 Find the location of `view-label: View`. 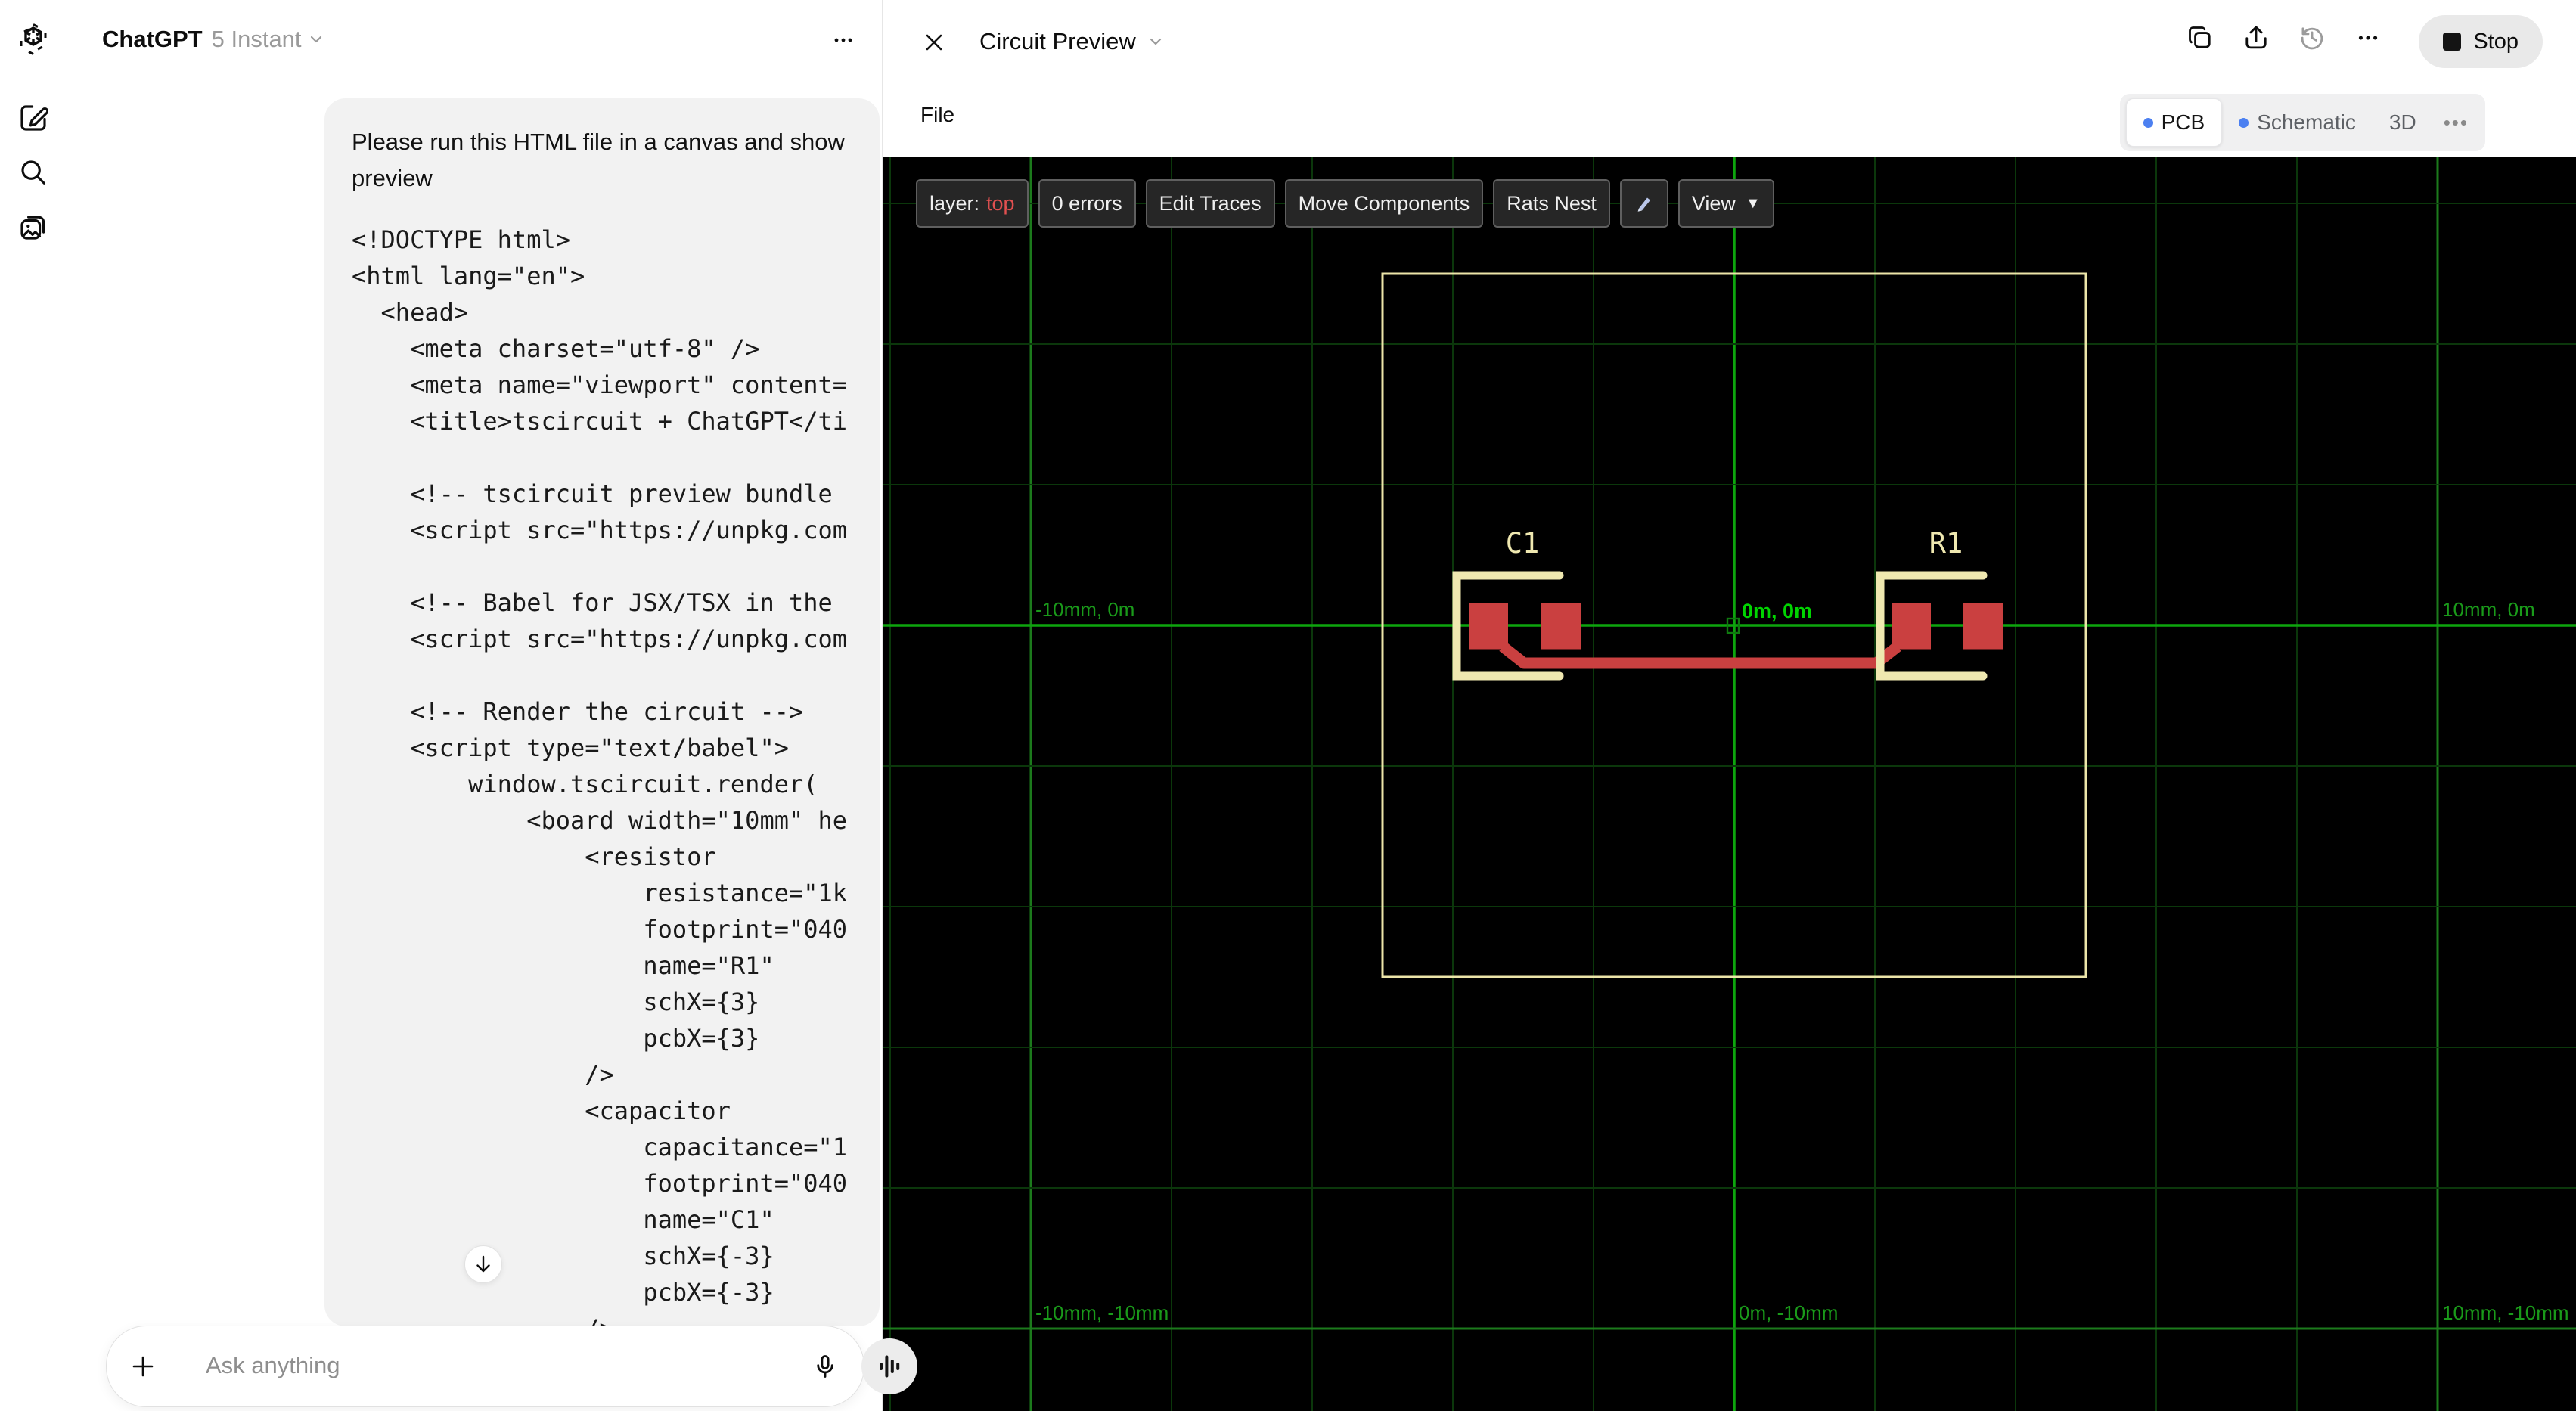

view-label: View is located at coordinates (1713, 203).